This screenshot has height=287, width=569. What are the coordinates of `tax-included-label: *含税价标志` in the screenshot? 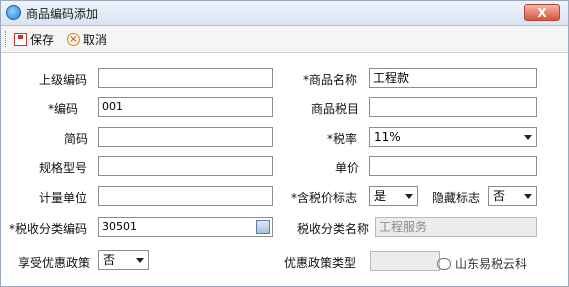 It's located at (324, 198).